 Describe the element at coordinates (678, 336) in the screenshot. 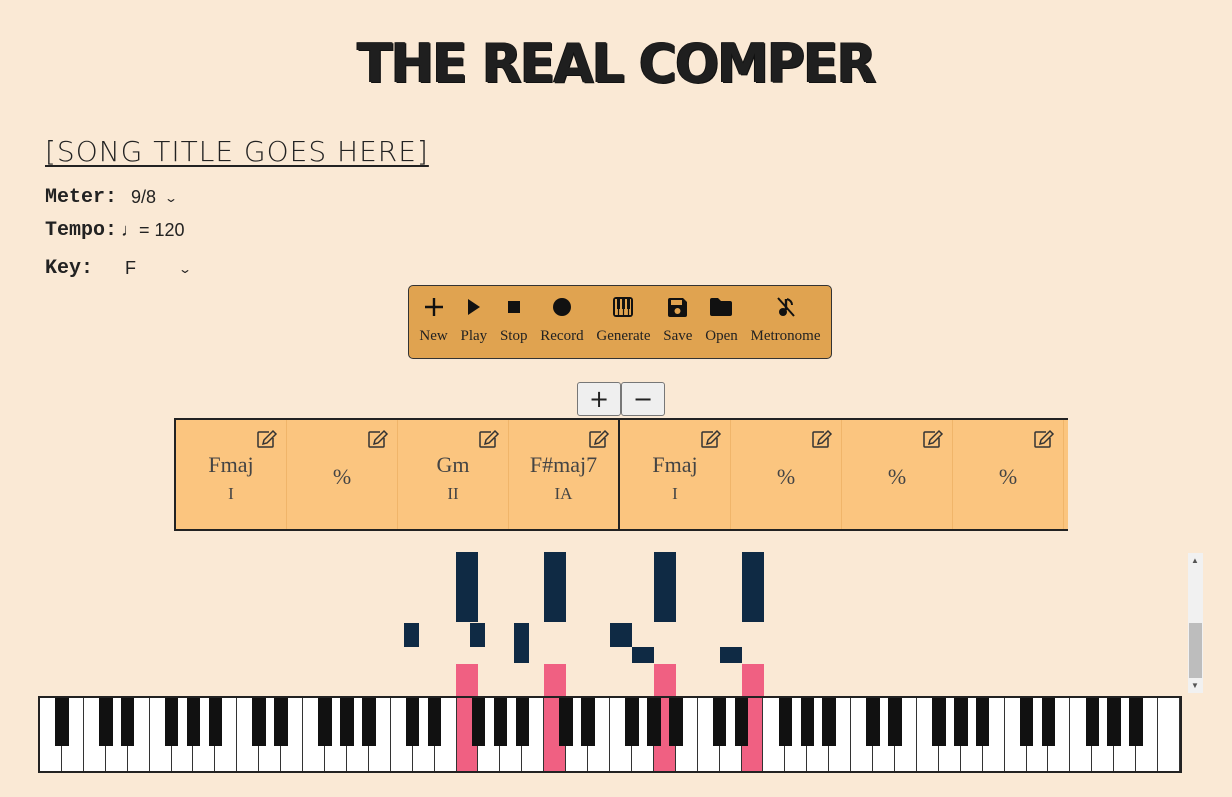

I see `save-label: Save` at that location.